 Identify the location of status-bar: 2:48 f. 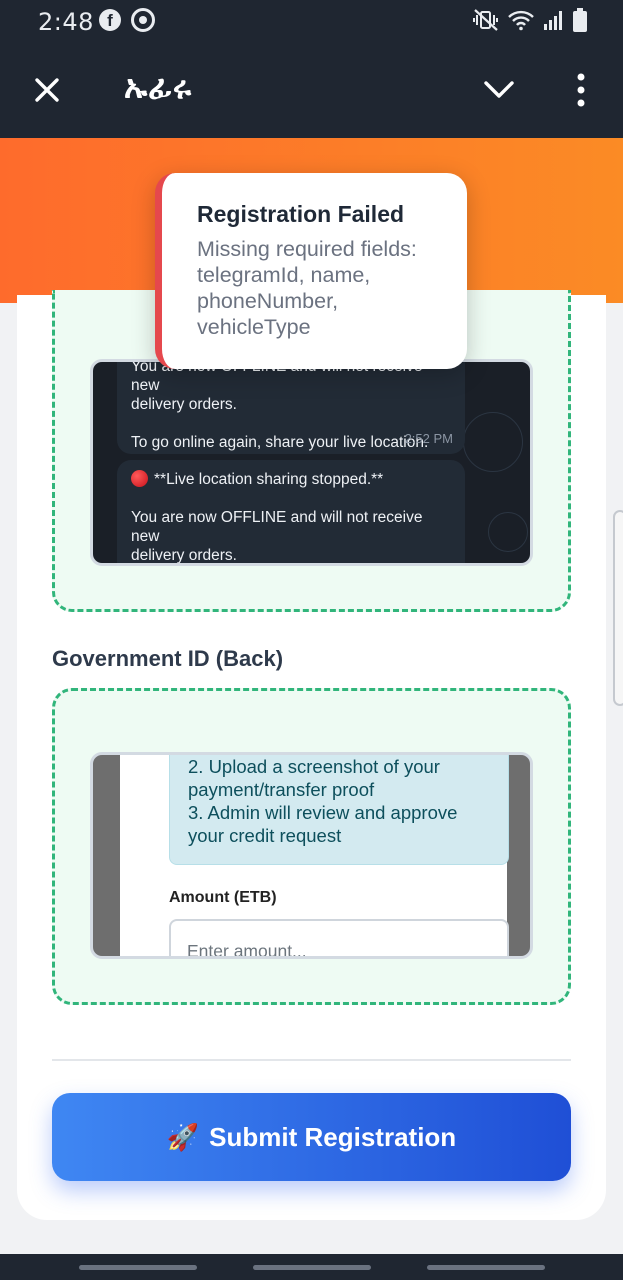
(311, 21).